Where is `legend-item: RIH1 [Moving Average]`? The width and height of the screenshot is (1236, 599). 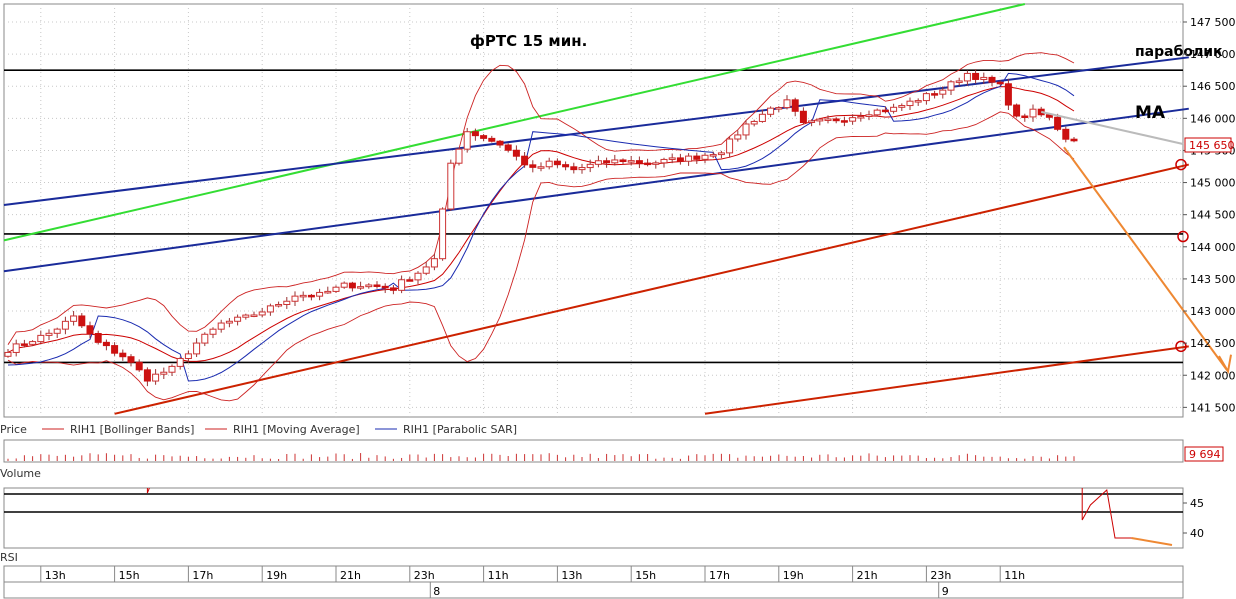
legend-item: RIH1 [Moving Average] is located at coordinates (296, 429).